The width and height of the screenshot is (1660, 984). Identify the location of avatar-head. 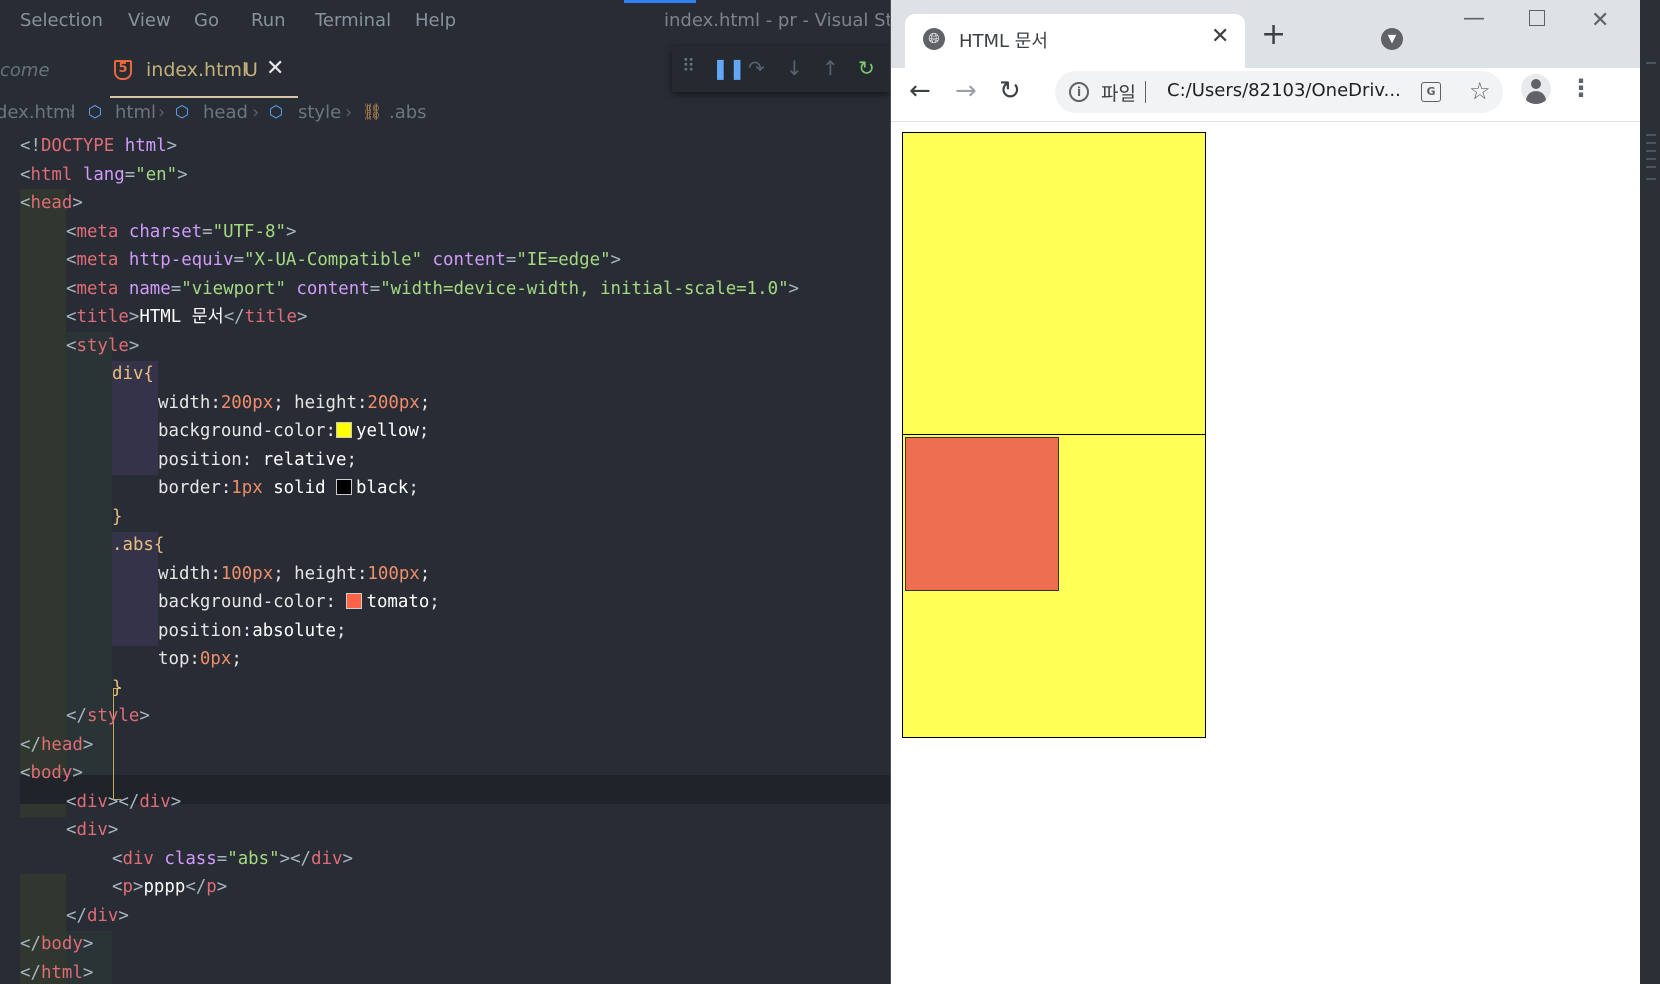
(1536, 84).